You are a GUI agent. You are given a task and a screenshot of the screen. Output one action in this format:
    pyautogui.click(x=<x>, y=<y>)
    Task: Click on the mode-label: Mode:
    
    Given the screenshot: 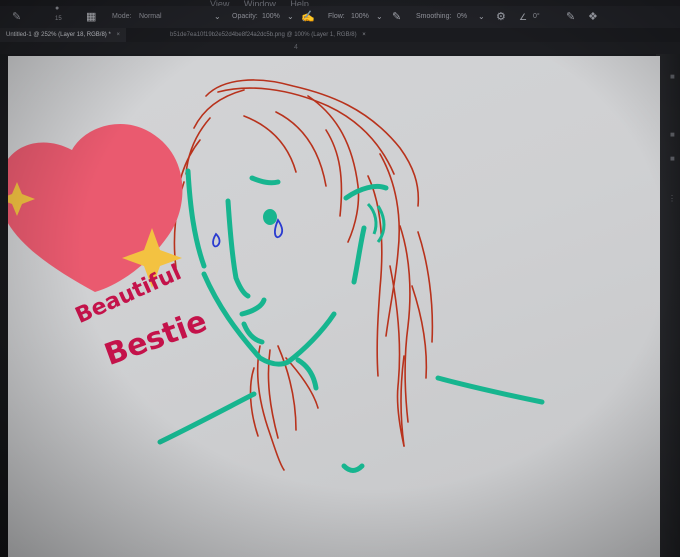 What is the action you would take?
    pyautogui.click(x=122, y=16)
    